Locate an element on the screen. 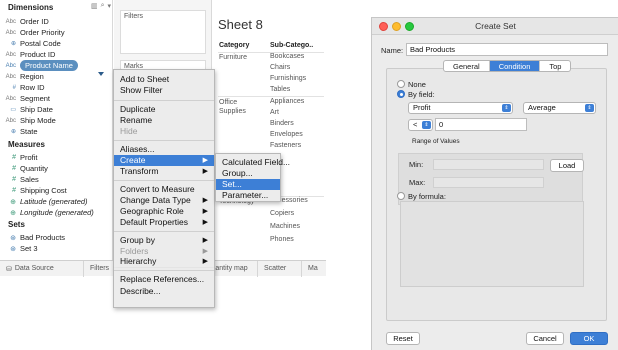 This screenshot has width=618, height=350. set-bad-products: ⊛ Bad Products is located at coordinates (56, 237).